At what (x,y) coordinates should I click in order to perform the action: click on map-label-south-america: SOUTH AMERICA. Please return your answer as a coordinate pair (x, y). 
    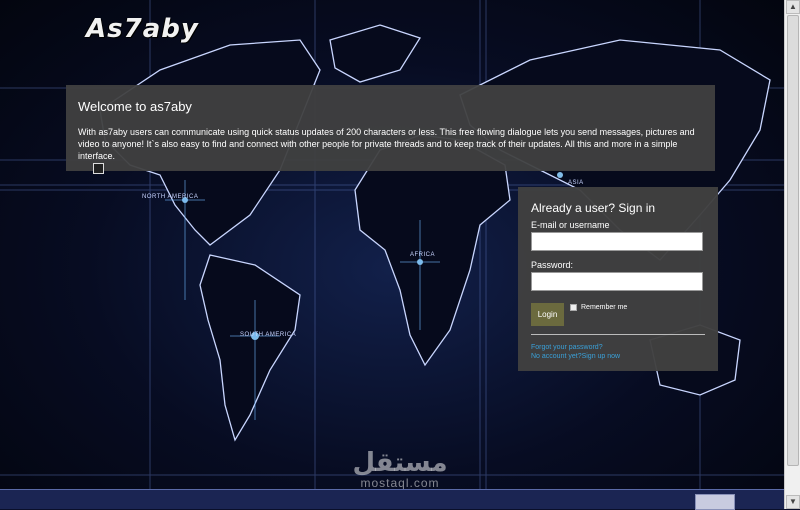
    Looking at the image, I should click on (268, 335).